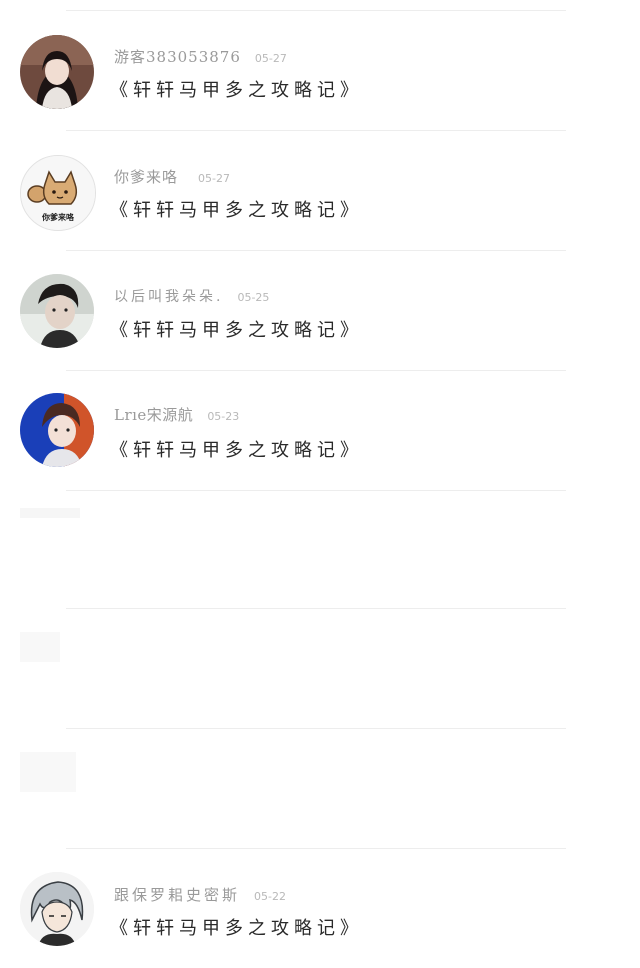  I want to click on comment-item: 游客383053876 05-27 《轩轩马甲多之攻略记》, so click(320, 75).